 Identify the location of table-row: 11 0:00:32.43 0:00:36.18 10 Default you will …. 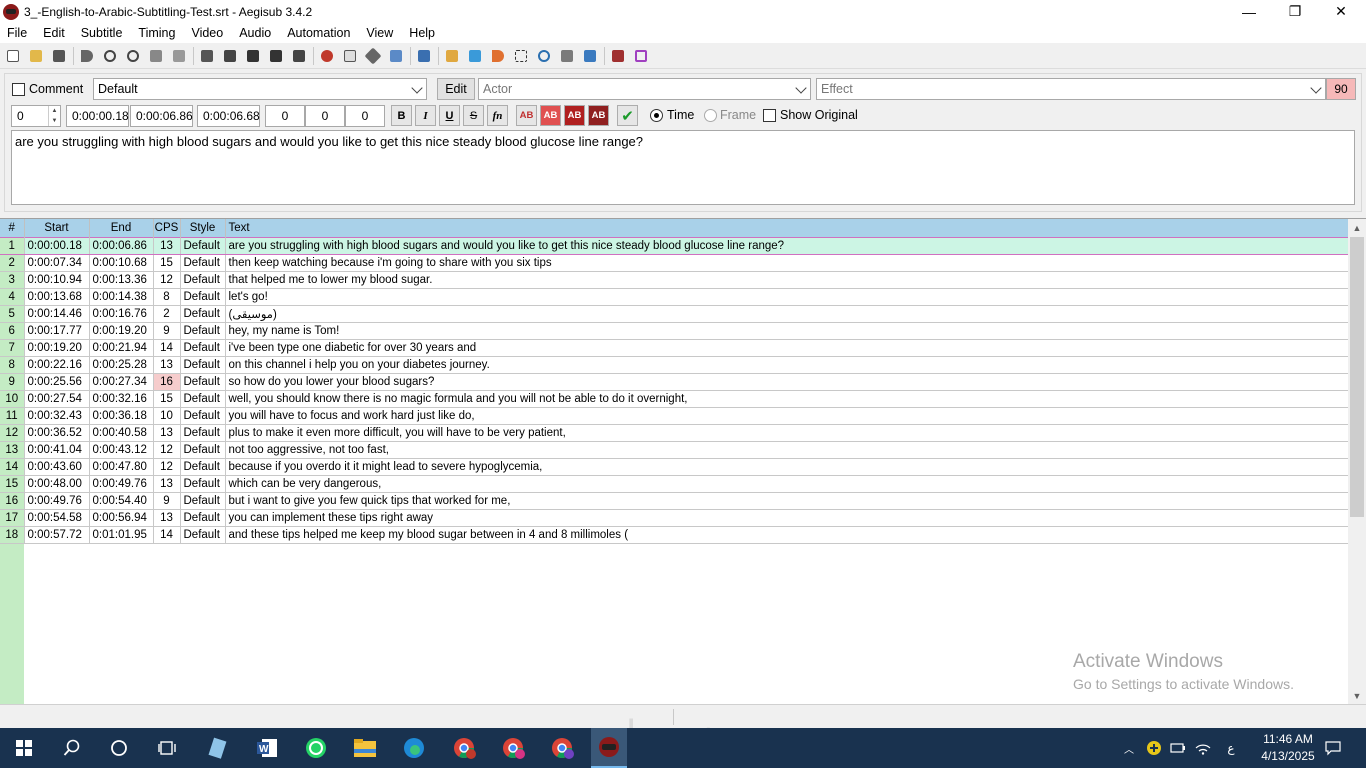
(674, 416).